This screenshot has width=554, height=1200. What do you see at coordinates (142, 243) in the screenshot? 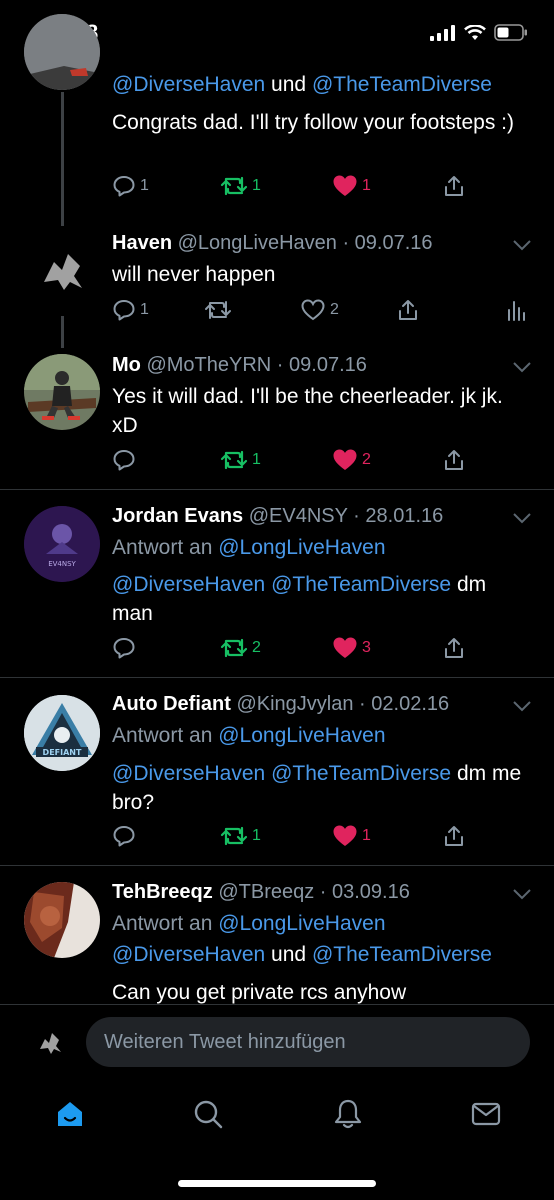
I see `user-name: Haven` at bounding box center [142, 243].